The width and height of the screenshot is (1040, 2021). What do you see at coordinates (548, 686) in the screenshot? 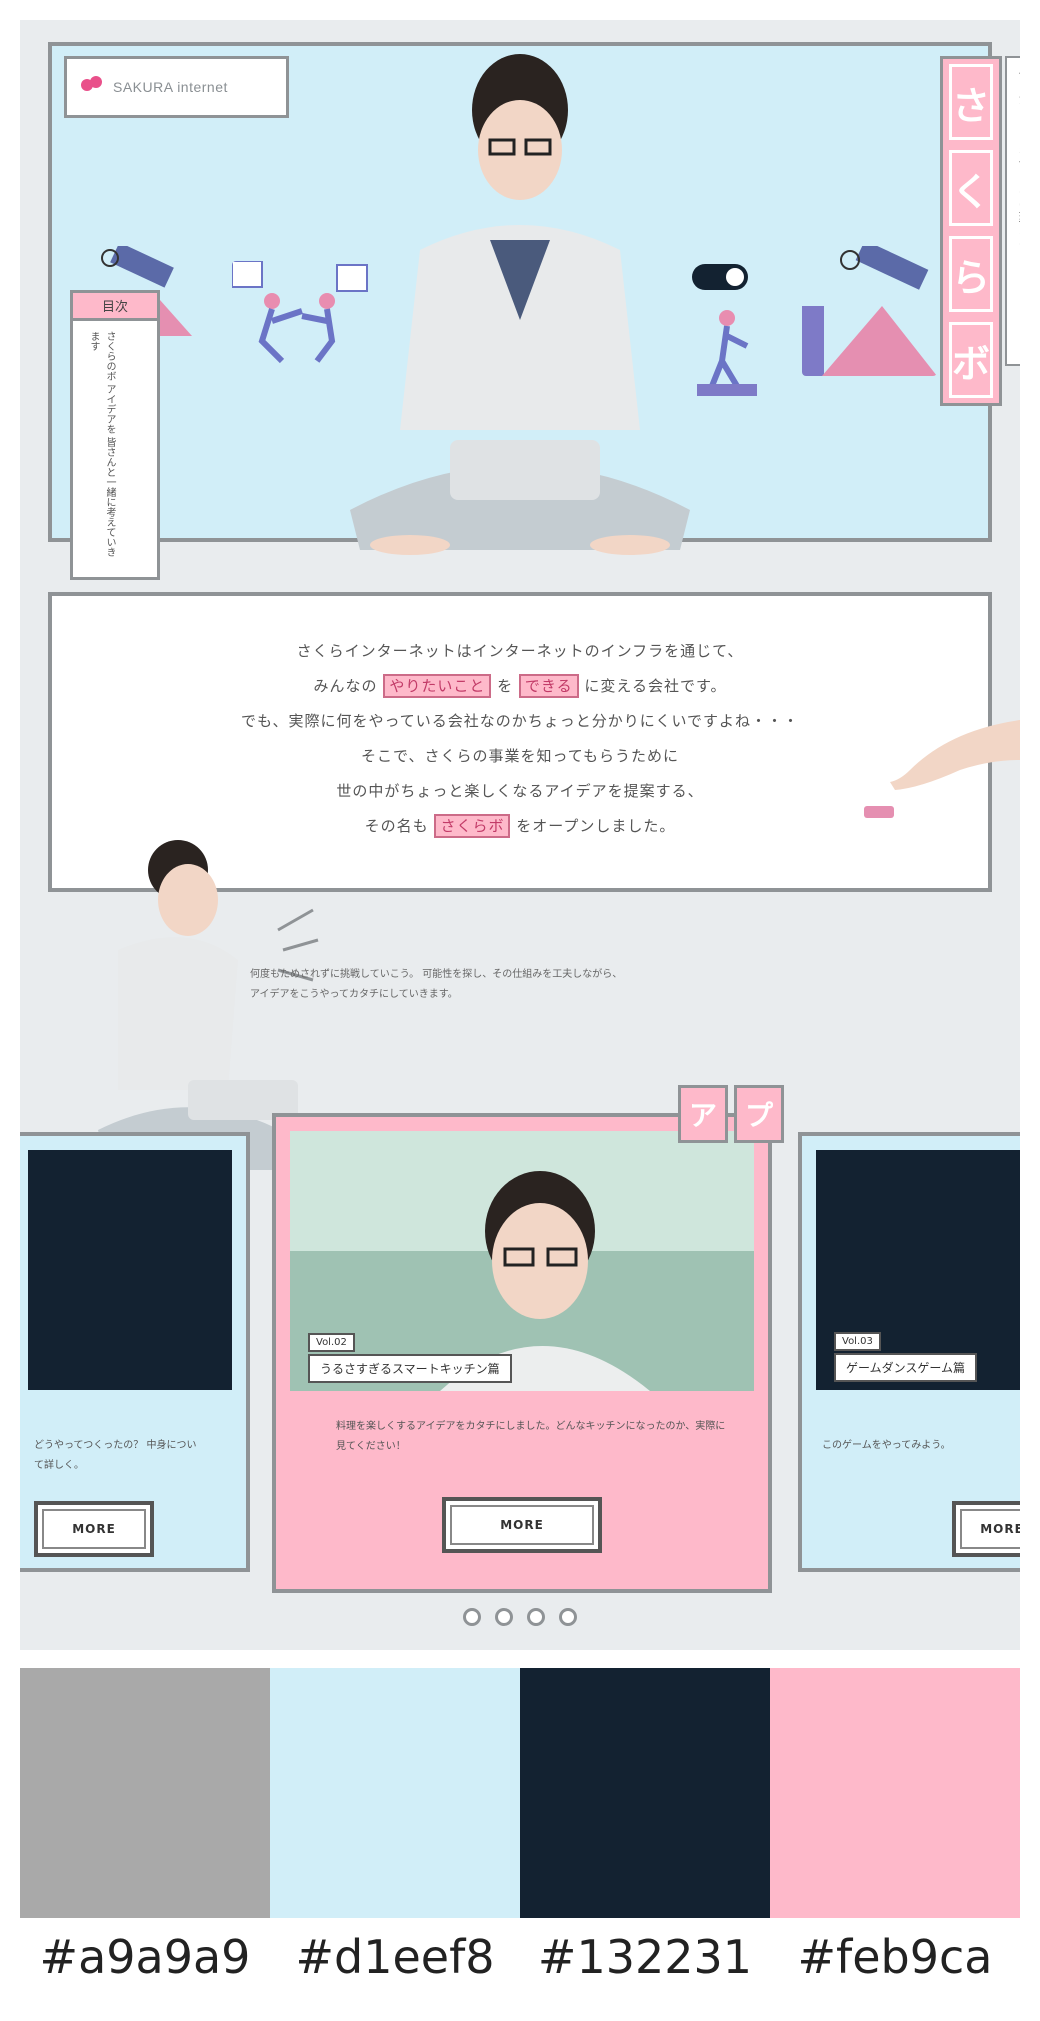
I see `highlight-badge: できる` at bounding box center [548, 686].